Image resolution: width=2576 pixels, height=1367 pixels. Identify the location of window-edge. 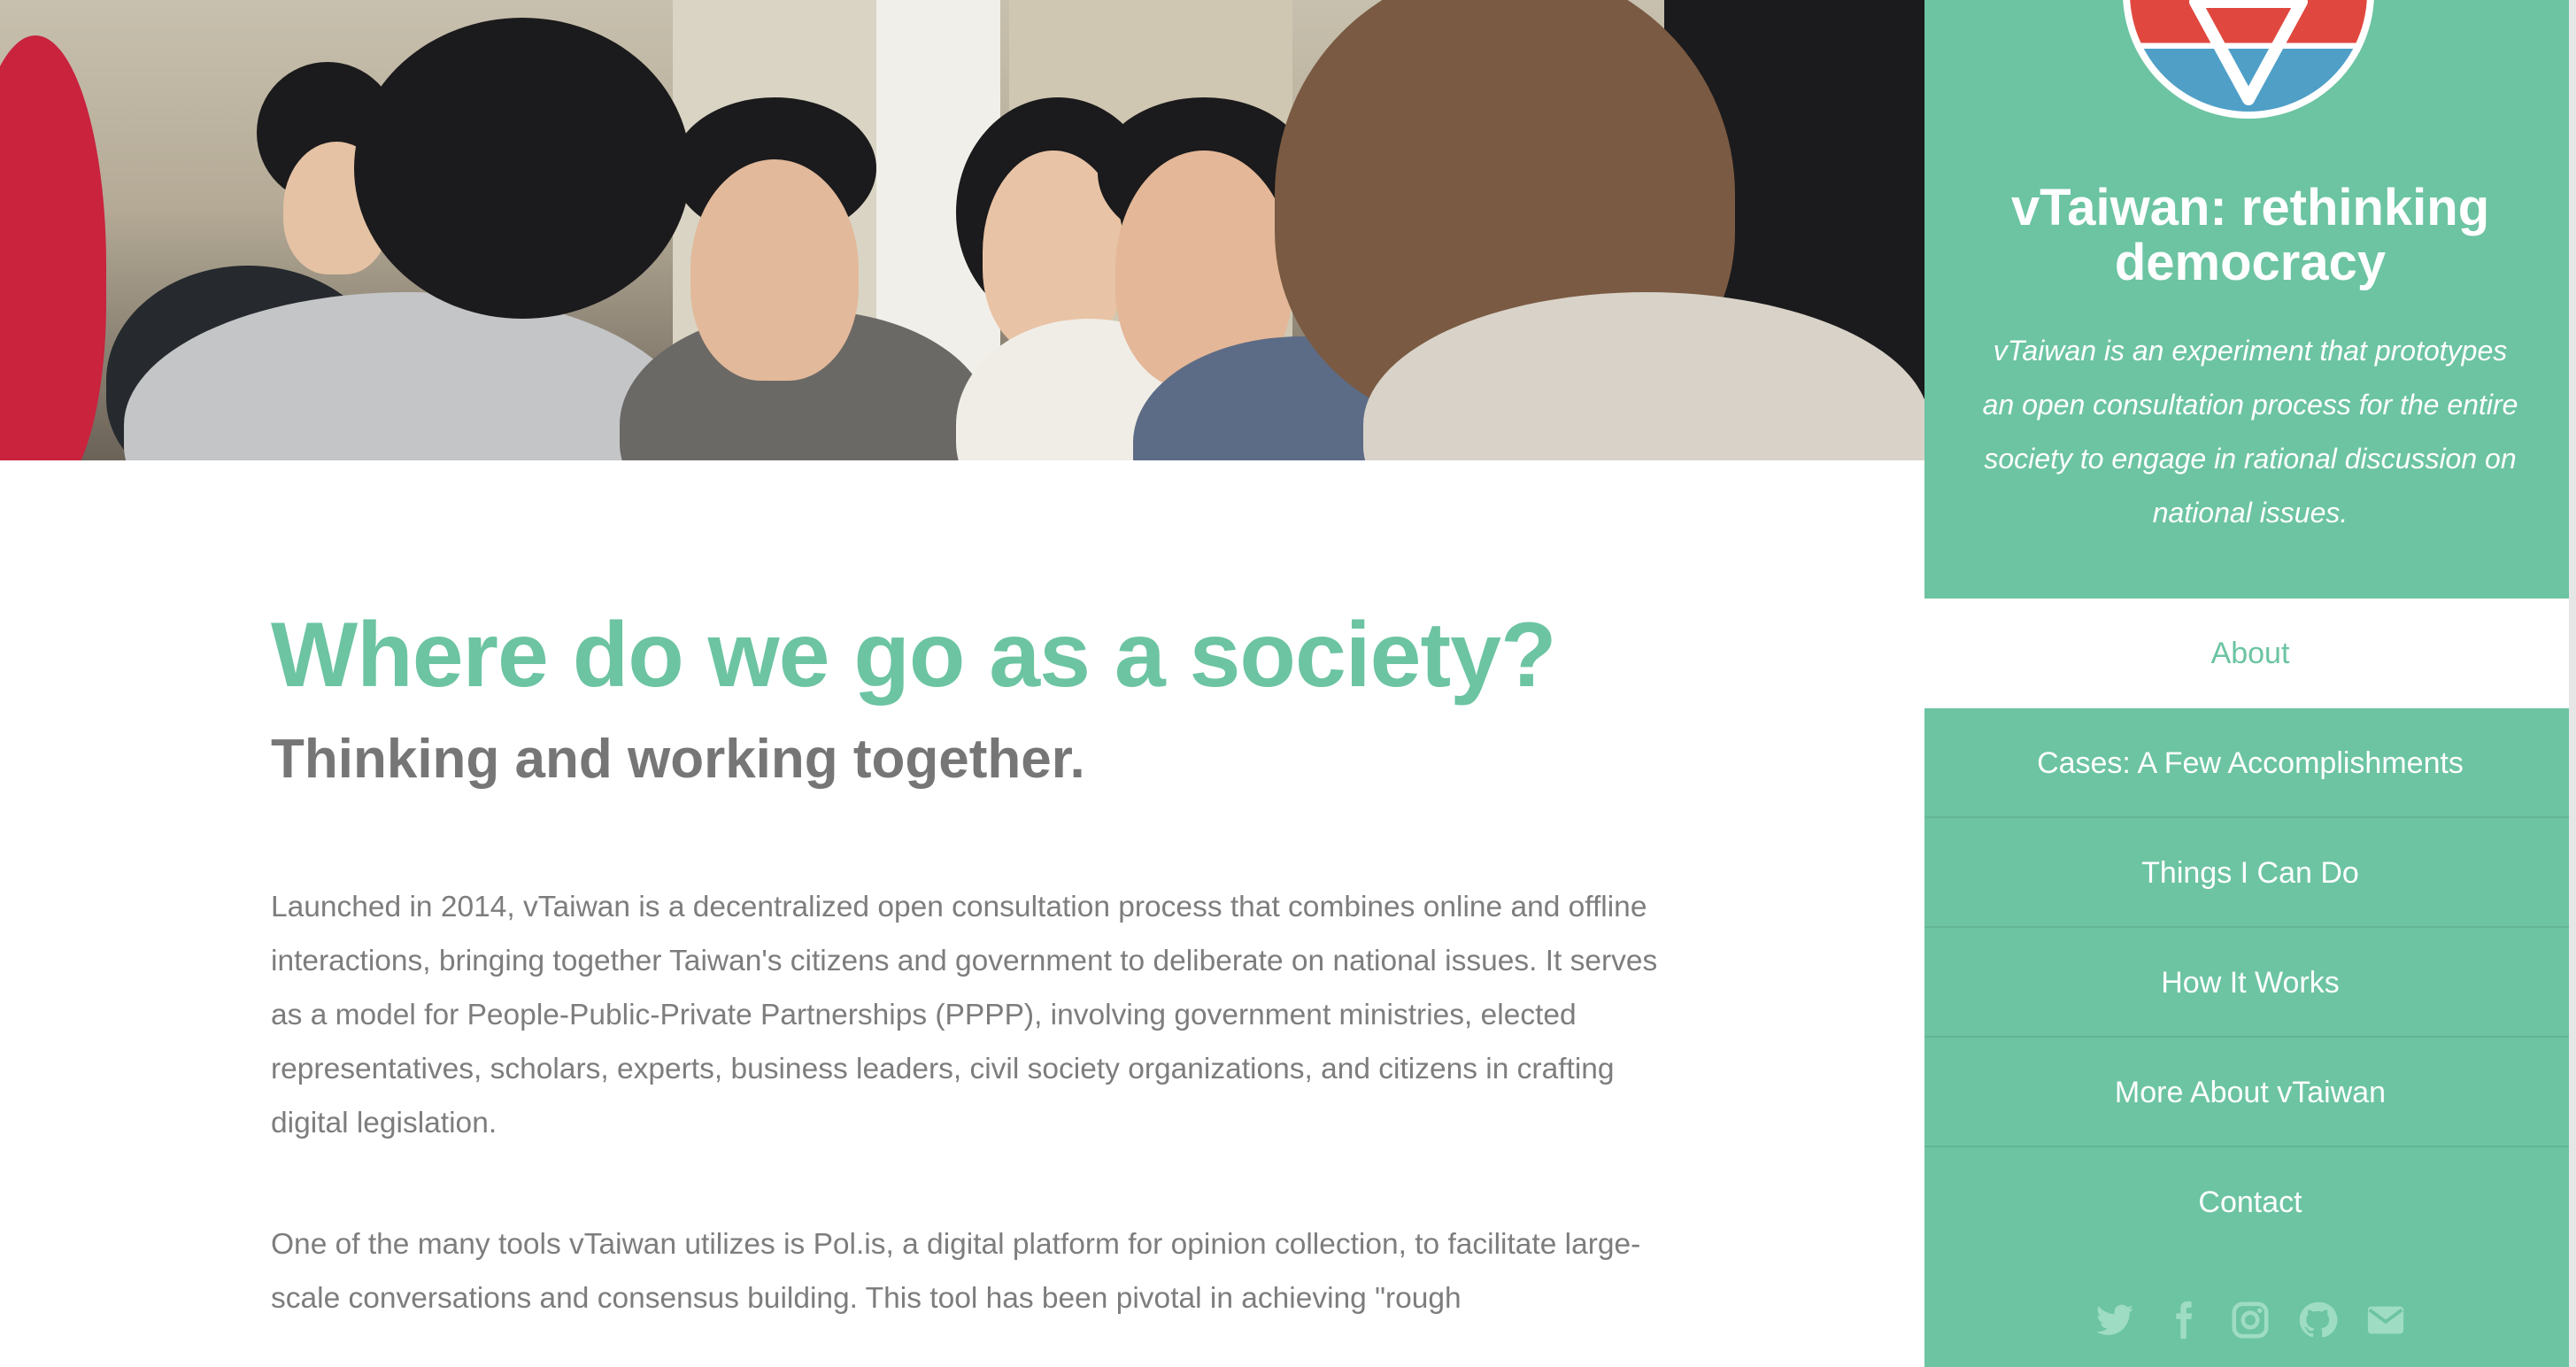
(2572, 683).